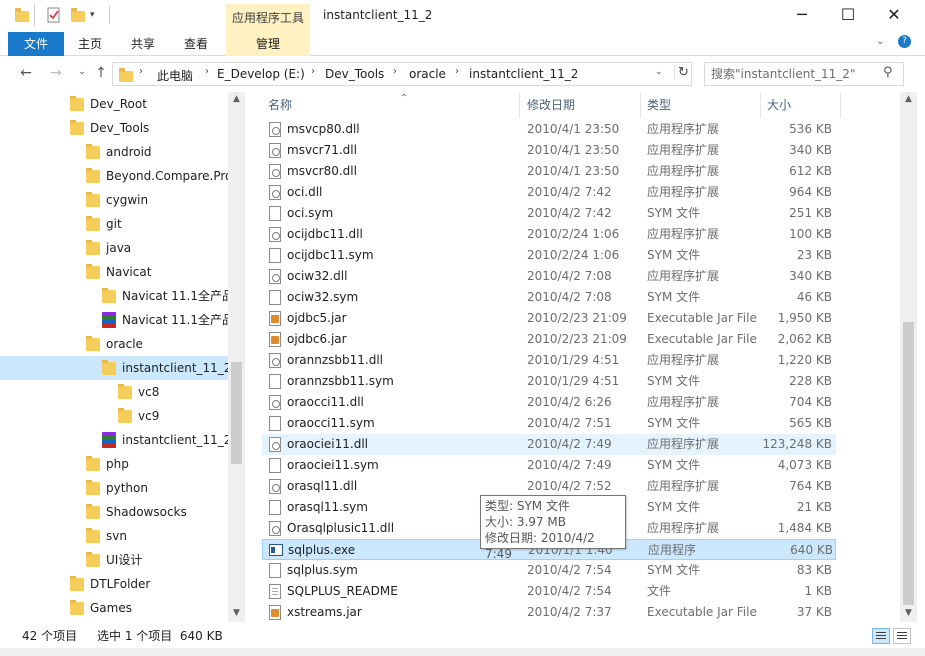 The height and width of the screenshot is (656, 925). I want to click on column-date: 修改日期, so click(581, 105).